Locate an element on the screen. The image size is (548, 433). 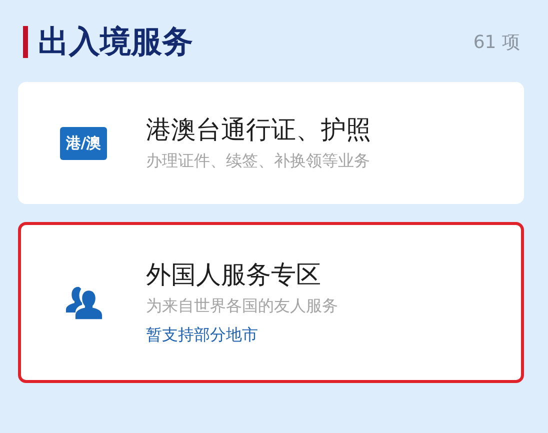
section-marker is located at coordinates (25, 42).